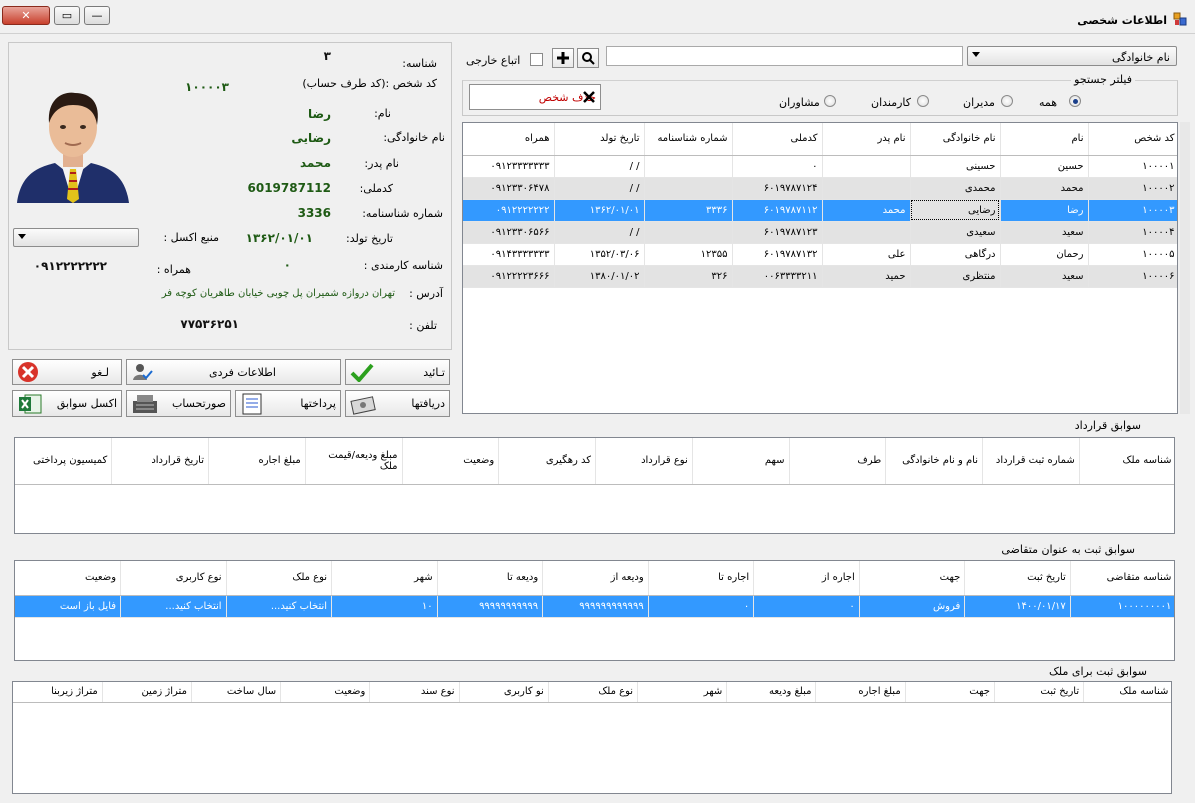  What do you see at coordinates (595, 578) in the screenshot?
I see `applicant-col-header: ودیعه از` at bounding box center [595, 578].